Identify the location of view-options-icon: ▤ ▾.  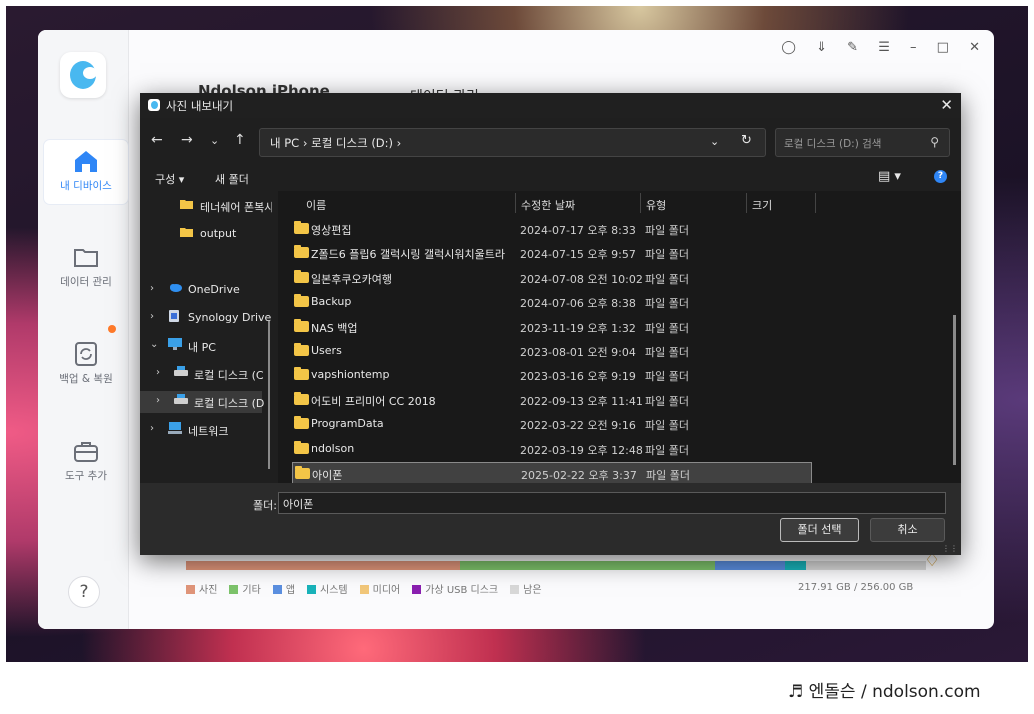
(889, 176).